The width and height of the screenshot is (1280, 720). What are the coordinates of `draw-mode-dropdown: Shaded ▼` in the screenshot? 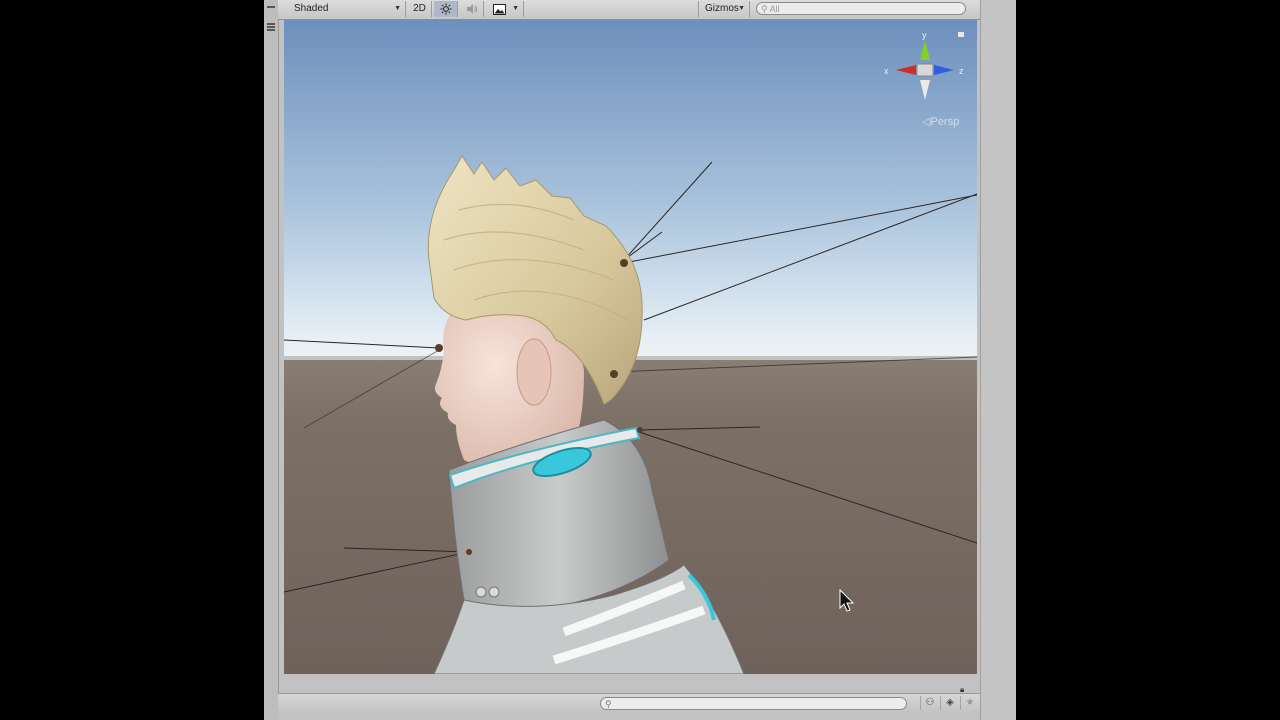 It's located at (347, 9).